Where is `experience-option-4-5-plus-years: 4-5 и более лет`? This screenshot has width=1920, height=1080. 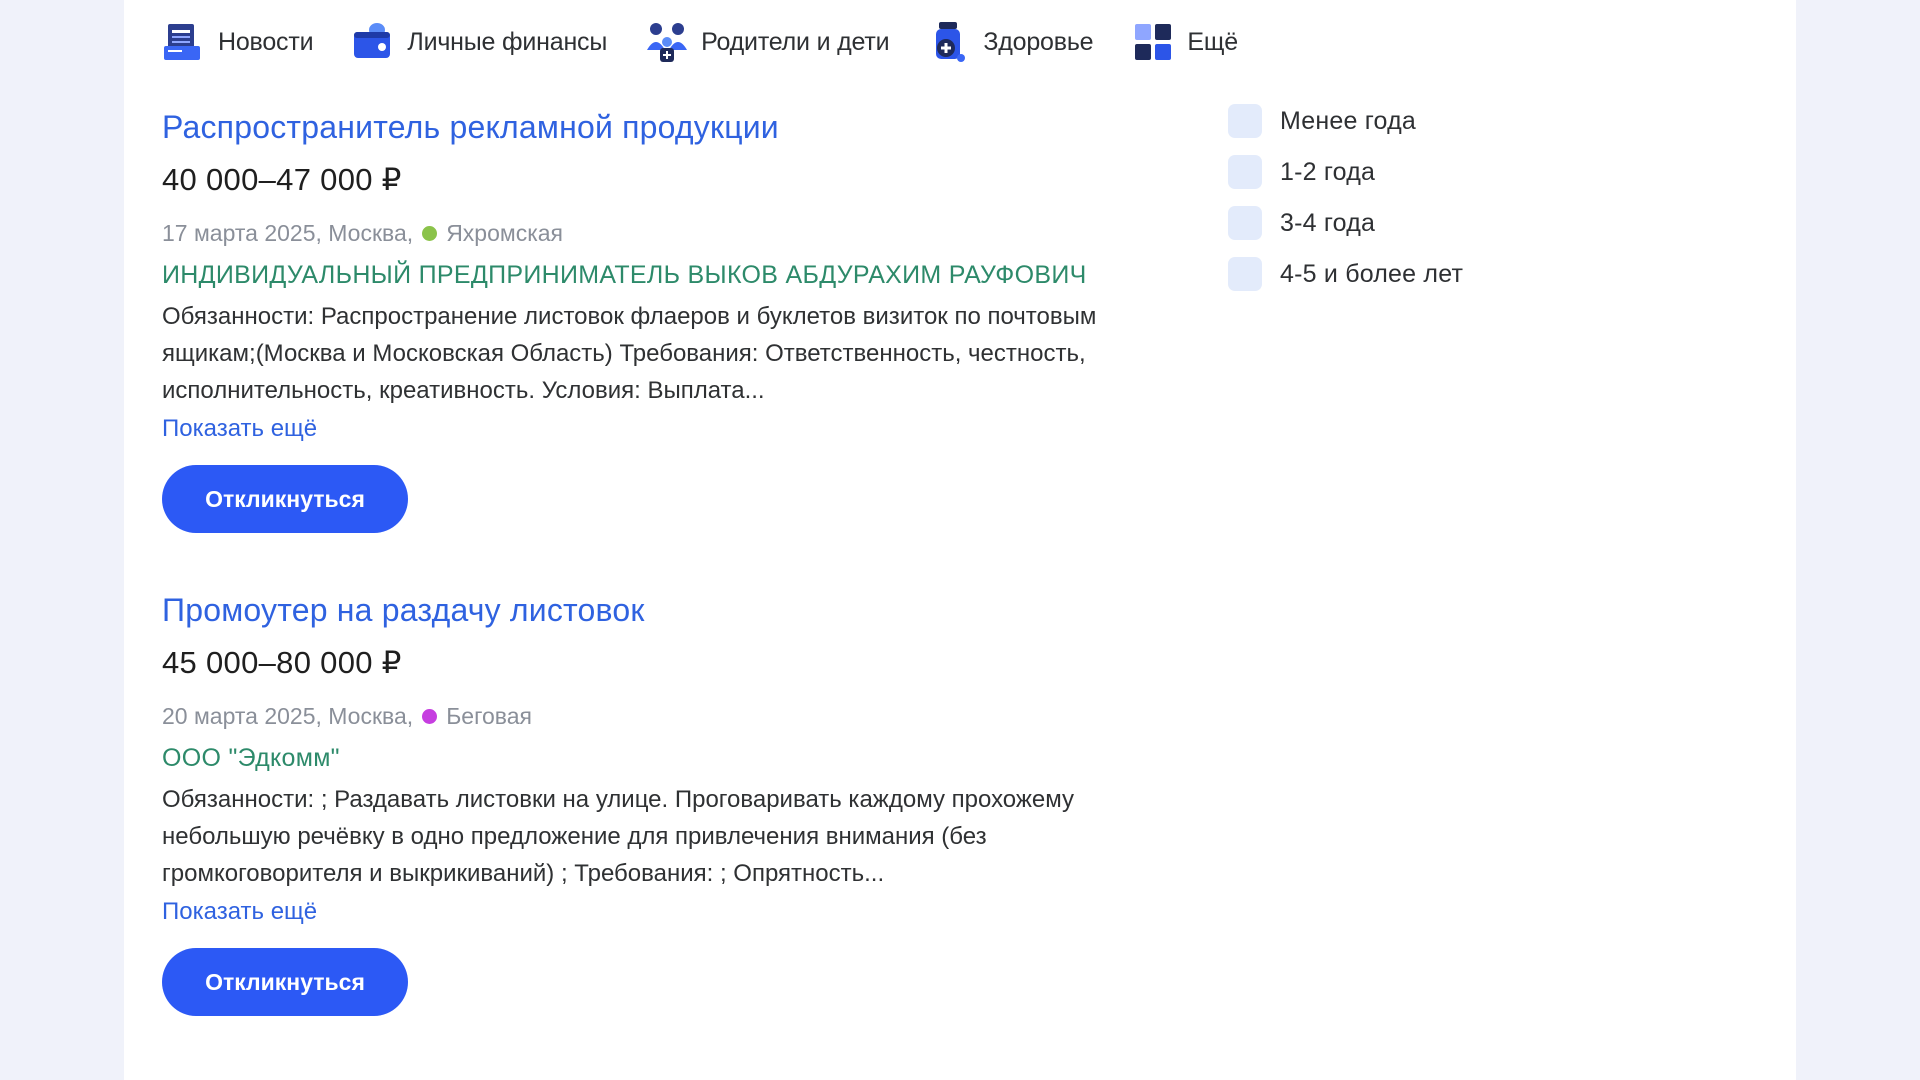
experience-option-4-5-plus-years: 4-5 и более лет is located at coordinates (1345, 274).